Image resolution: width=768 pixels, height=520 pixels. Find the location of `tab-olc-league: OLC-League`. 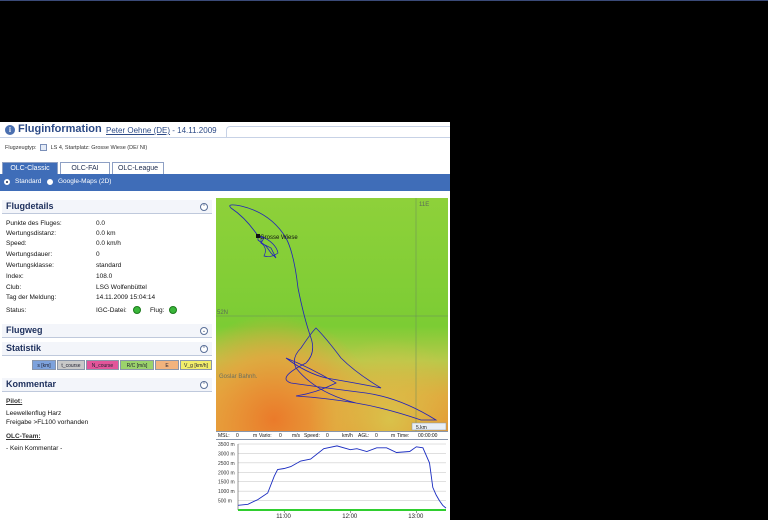

tab-olc-league: OLC-League is located at coordinates (138, 168).